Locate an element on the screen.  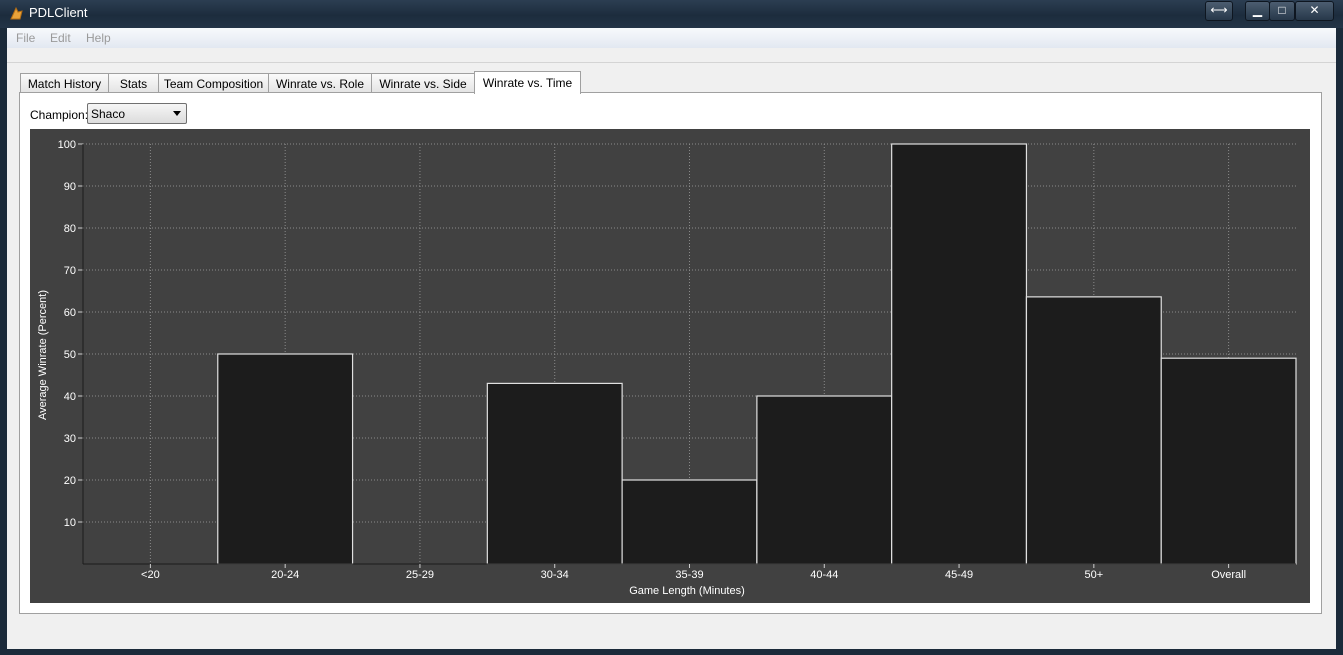
tab-winrate-vs-side: Winrate vs. Side is located at coordinates (423, 83).